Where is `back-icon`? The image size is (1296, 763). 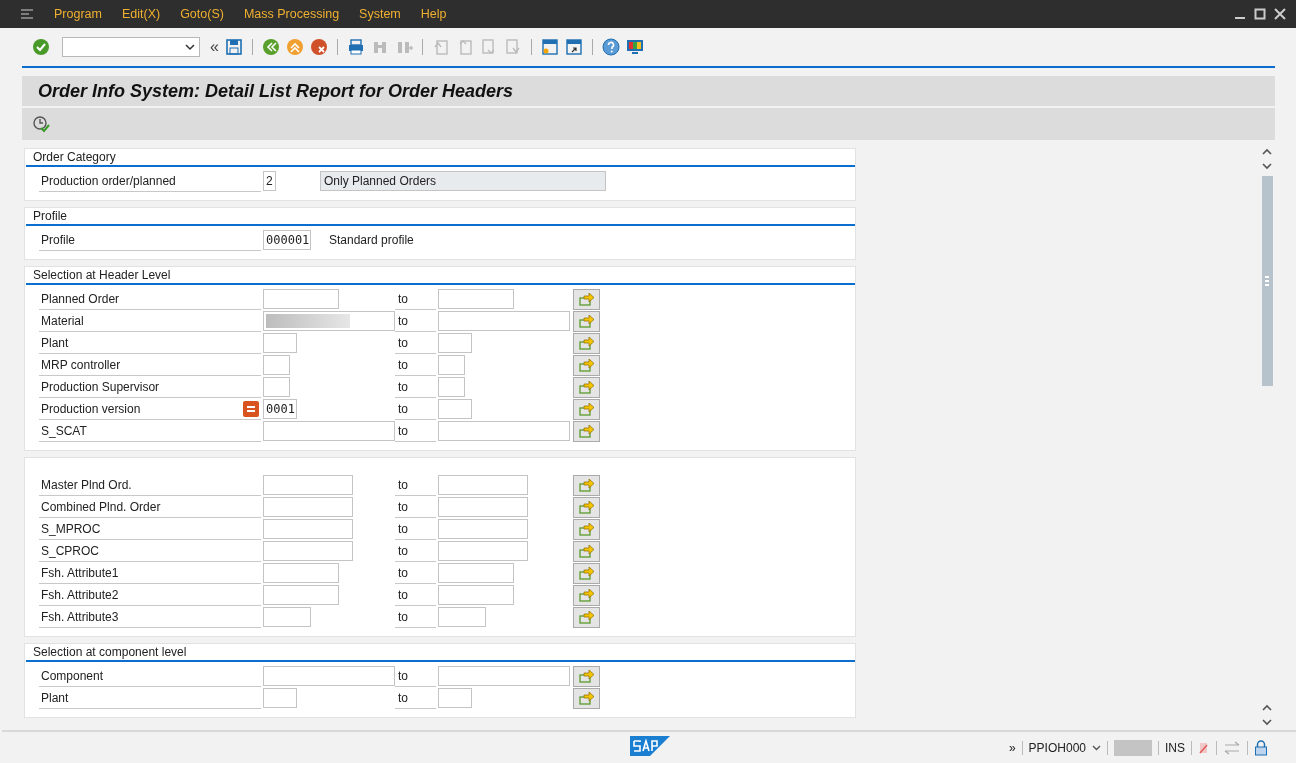 back-icon is located at coordinates (270, 47).